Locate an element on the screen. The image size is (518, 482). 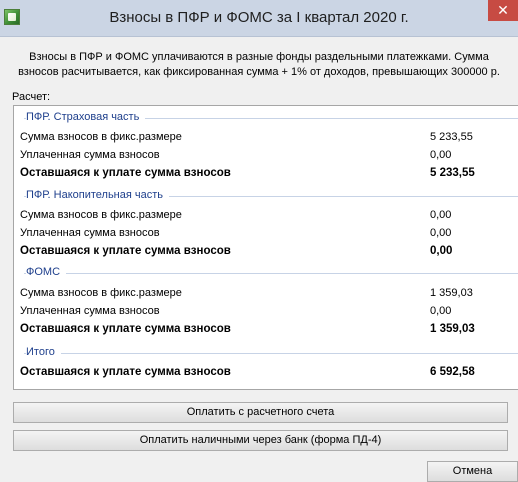
row-pfr-funded-fixed: Сумма взносов в фикс.размере 0,00 is located at coordinates (255, 217).